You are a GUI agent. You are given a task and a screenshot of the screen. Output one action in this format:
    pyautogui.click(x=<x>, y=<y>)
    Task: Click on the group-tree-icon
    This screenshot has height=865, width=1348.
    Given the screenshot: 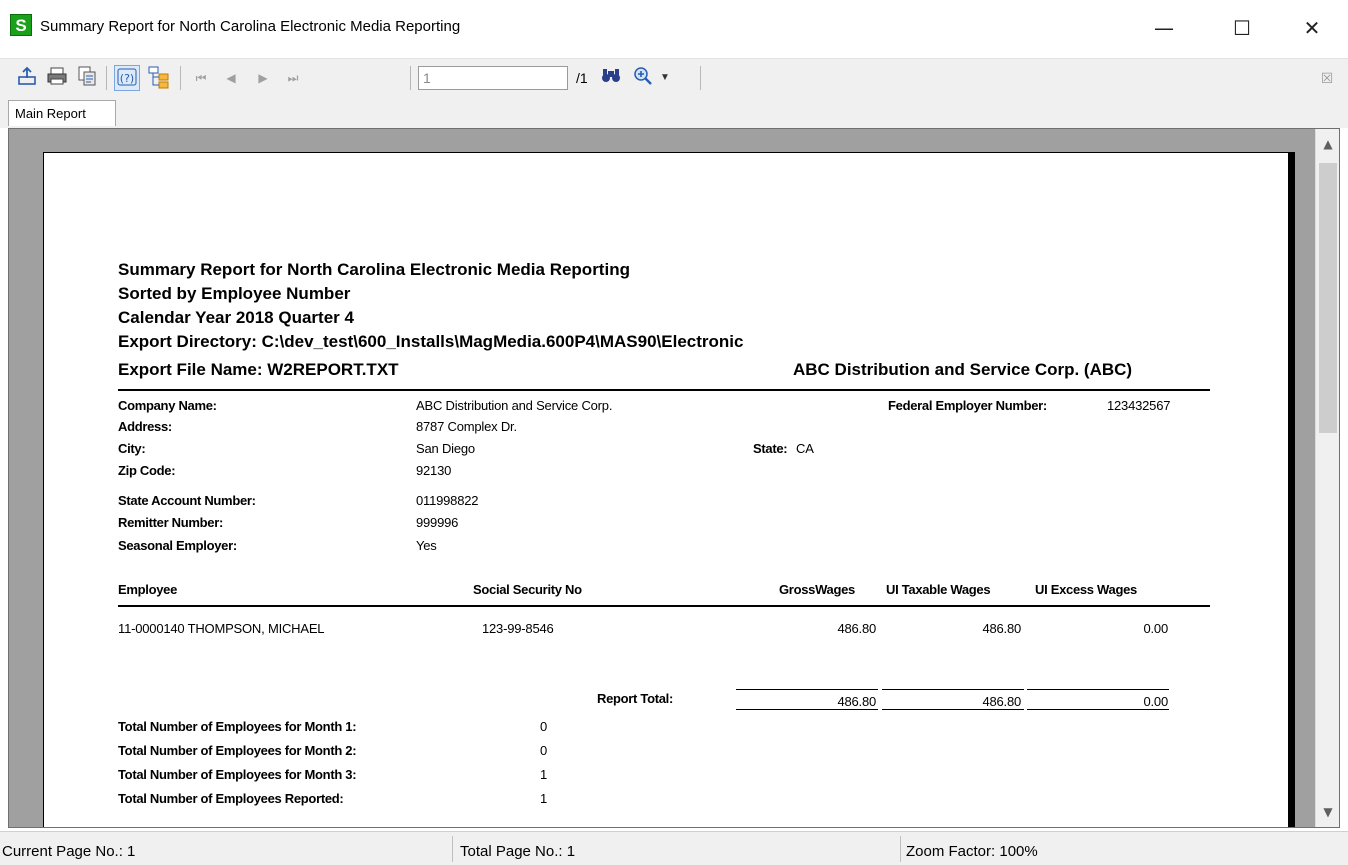 What is the action you would take?
    pyautogui.click(x=159, y=78)
    